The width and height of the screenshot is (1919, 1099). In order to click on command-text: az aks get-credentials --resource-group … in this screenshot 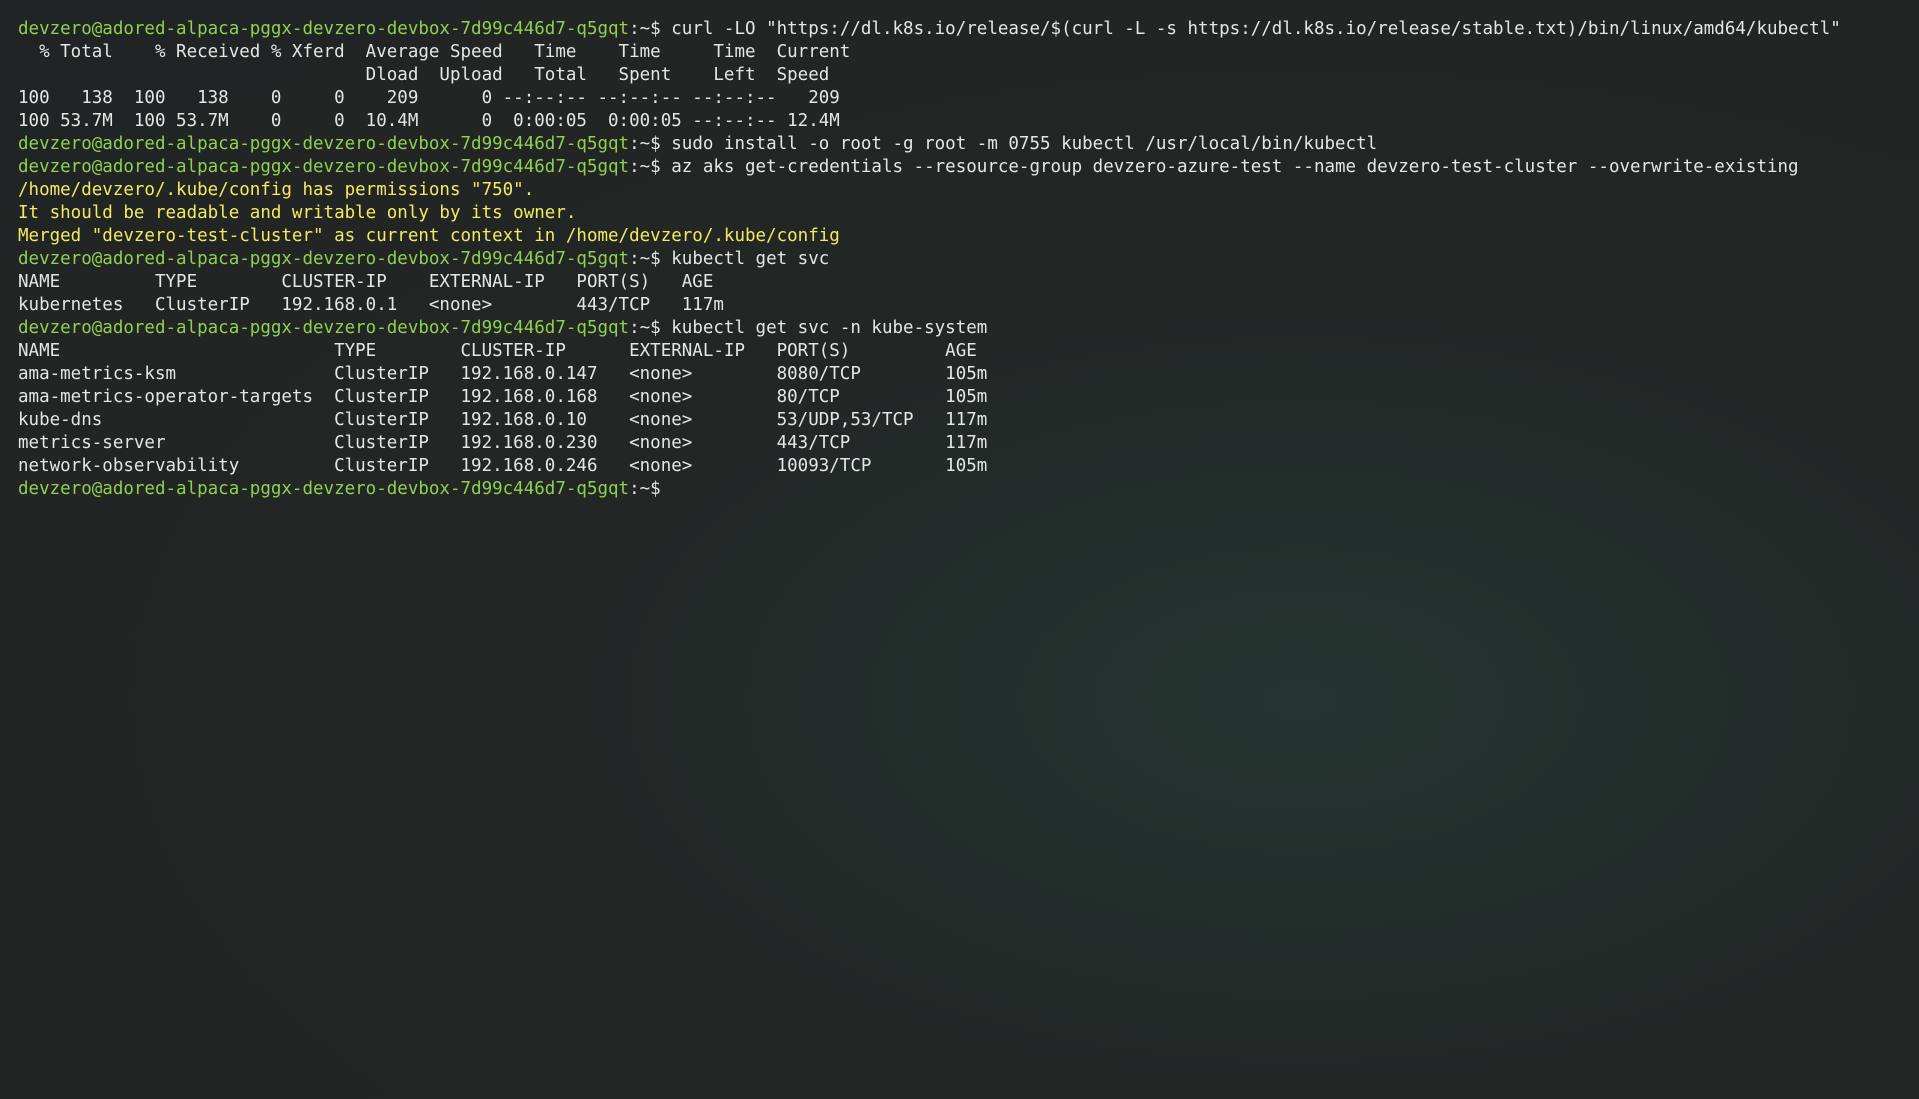, I will do `click(1235, 167)`.